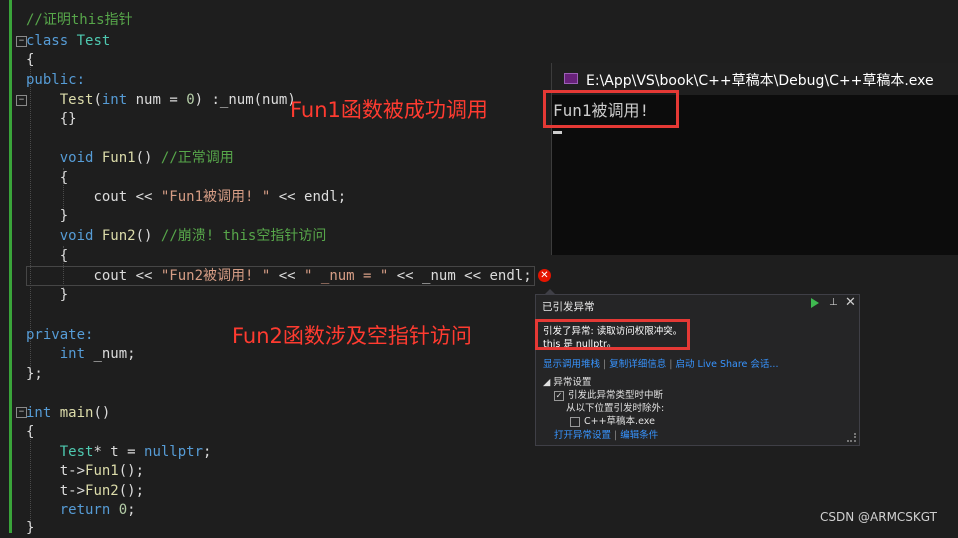 The width and height of the screenshot is (958, 538). I want to click on code-line: cout << "Fun1被调用! " << endl;, so click(220, 197).